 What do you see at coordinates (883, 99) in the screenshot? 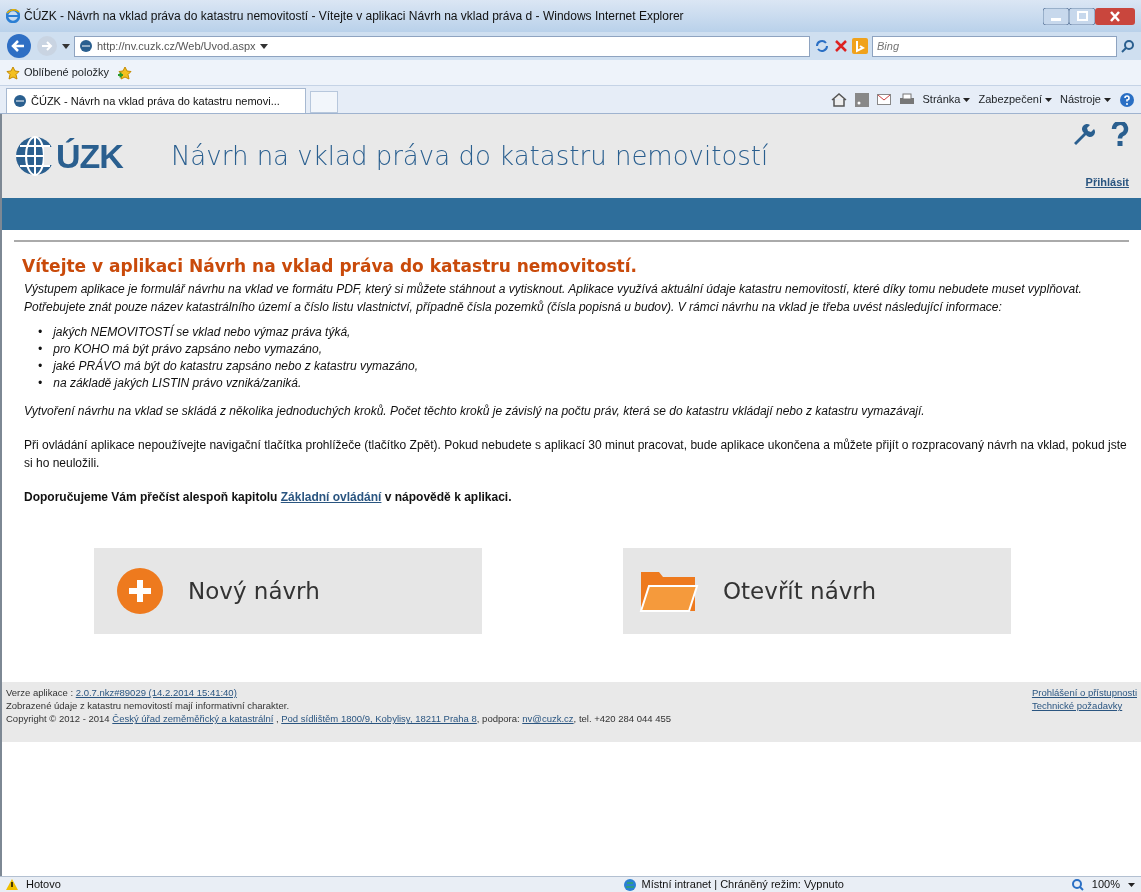
I see `mail-icon` at bounding box center [883, 99].